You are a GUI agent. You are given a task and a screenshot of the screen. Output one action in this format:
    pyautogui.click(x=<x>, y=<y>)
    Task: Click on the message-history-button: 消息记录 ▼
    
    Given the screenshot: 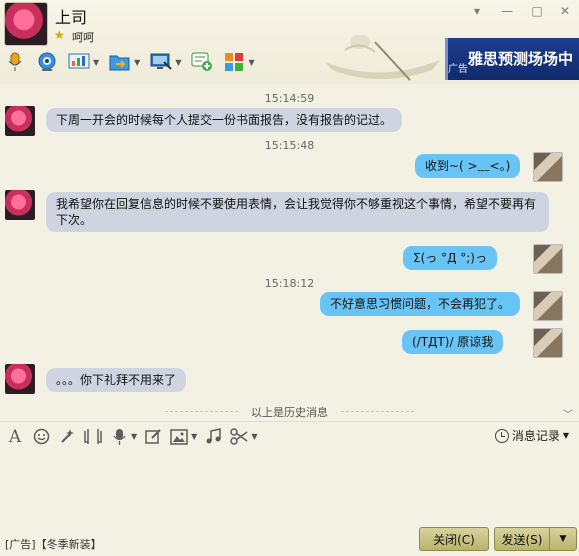 What is the action you would take?
    pyautogui.click(x=531, y=435)
    